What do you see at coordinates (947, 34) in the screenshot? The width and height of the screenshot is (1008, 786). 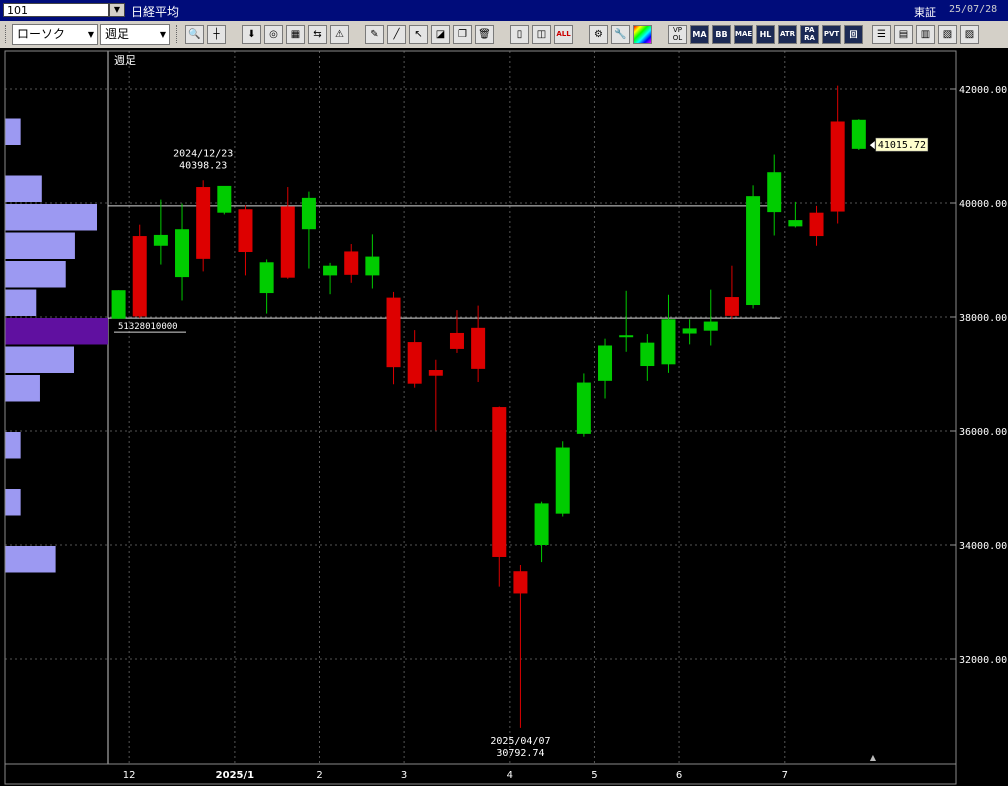 I see `layout-stack-icon: ▧` at bounding box center [947, 34].